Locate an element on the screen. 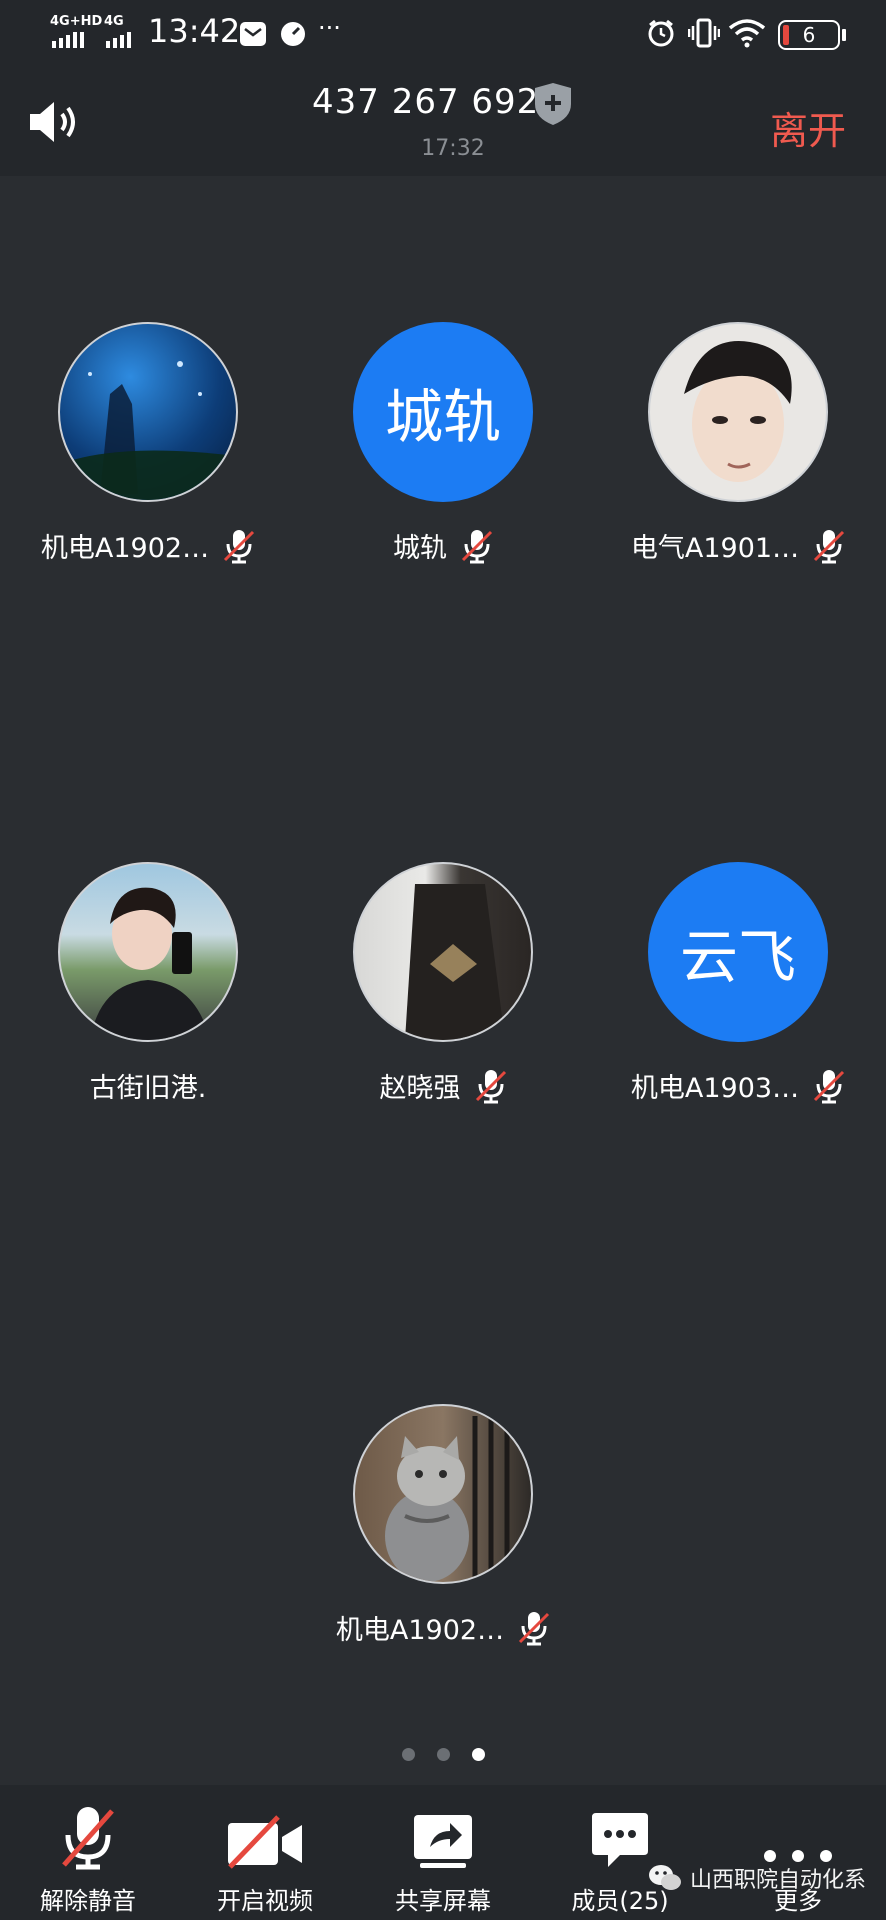 Image resolution: width=886 pixels, height=1920 pixels. network-label-2: 4G is located at coordinates (114, 21).